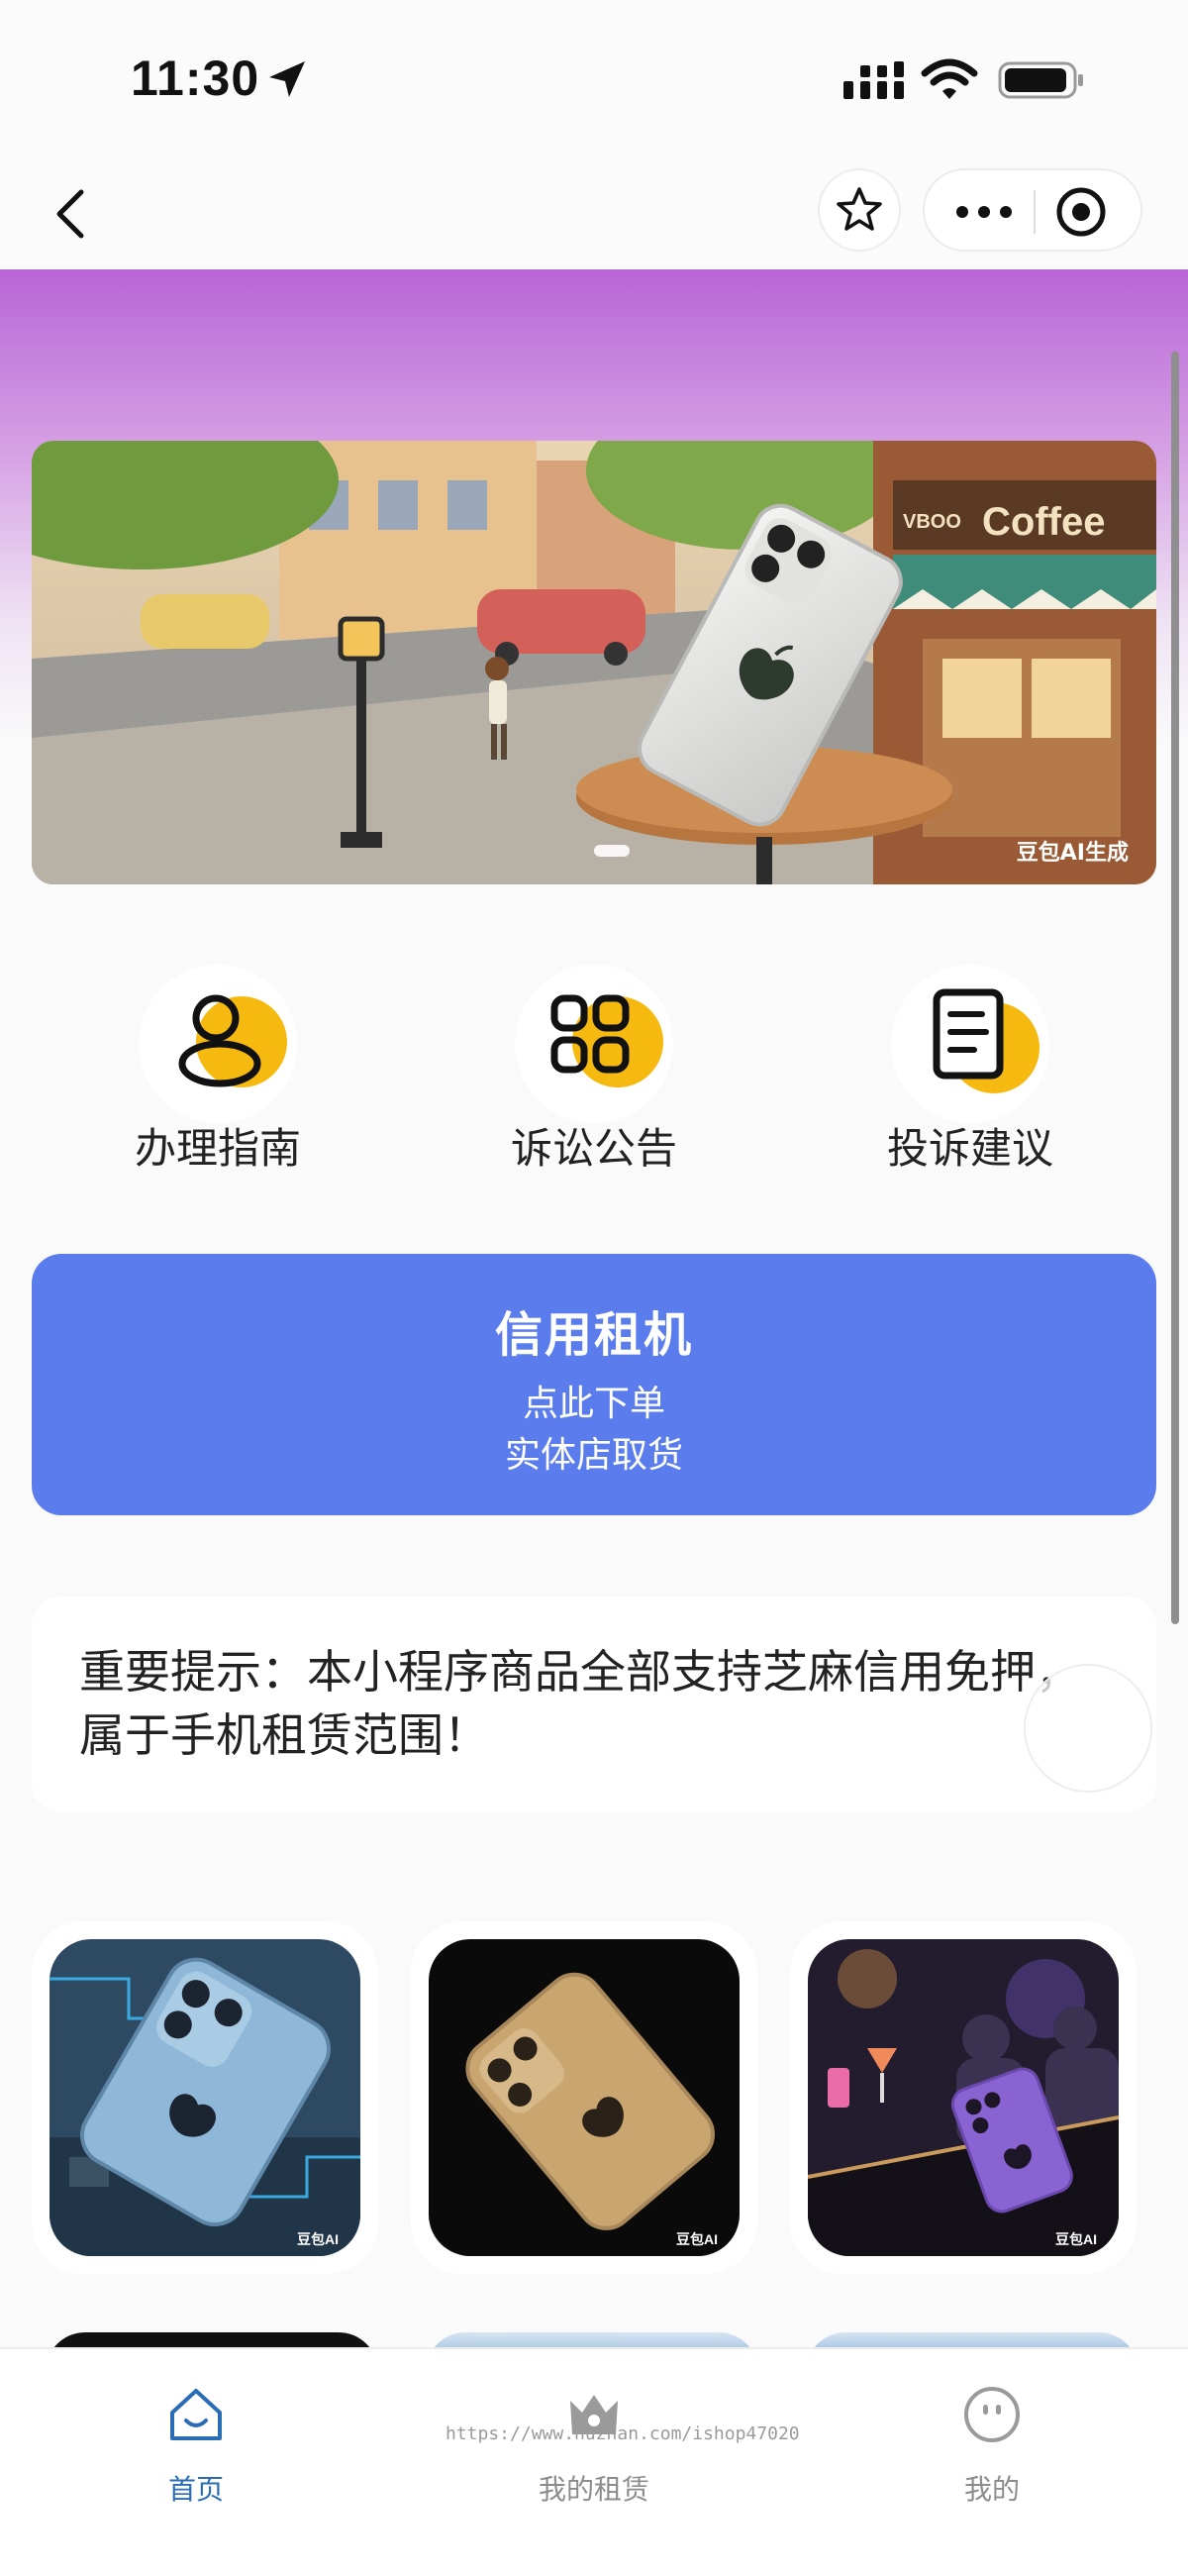  I want to click on quick-action-label: 诉讼公告, so click(593, 1148).